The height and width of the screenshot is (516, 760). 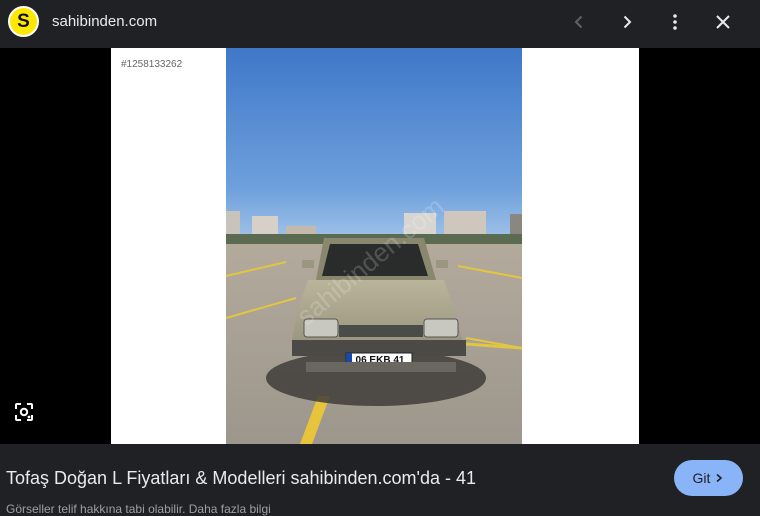 I want to click on chevron-left-icon, so click(x=578, y=22).